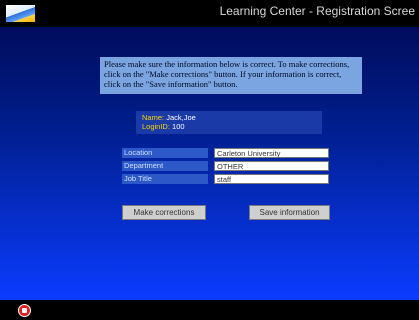 The image size is (419, 320). I want to click on location-label: Location, so click(165, 153).